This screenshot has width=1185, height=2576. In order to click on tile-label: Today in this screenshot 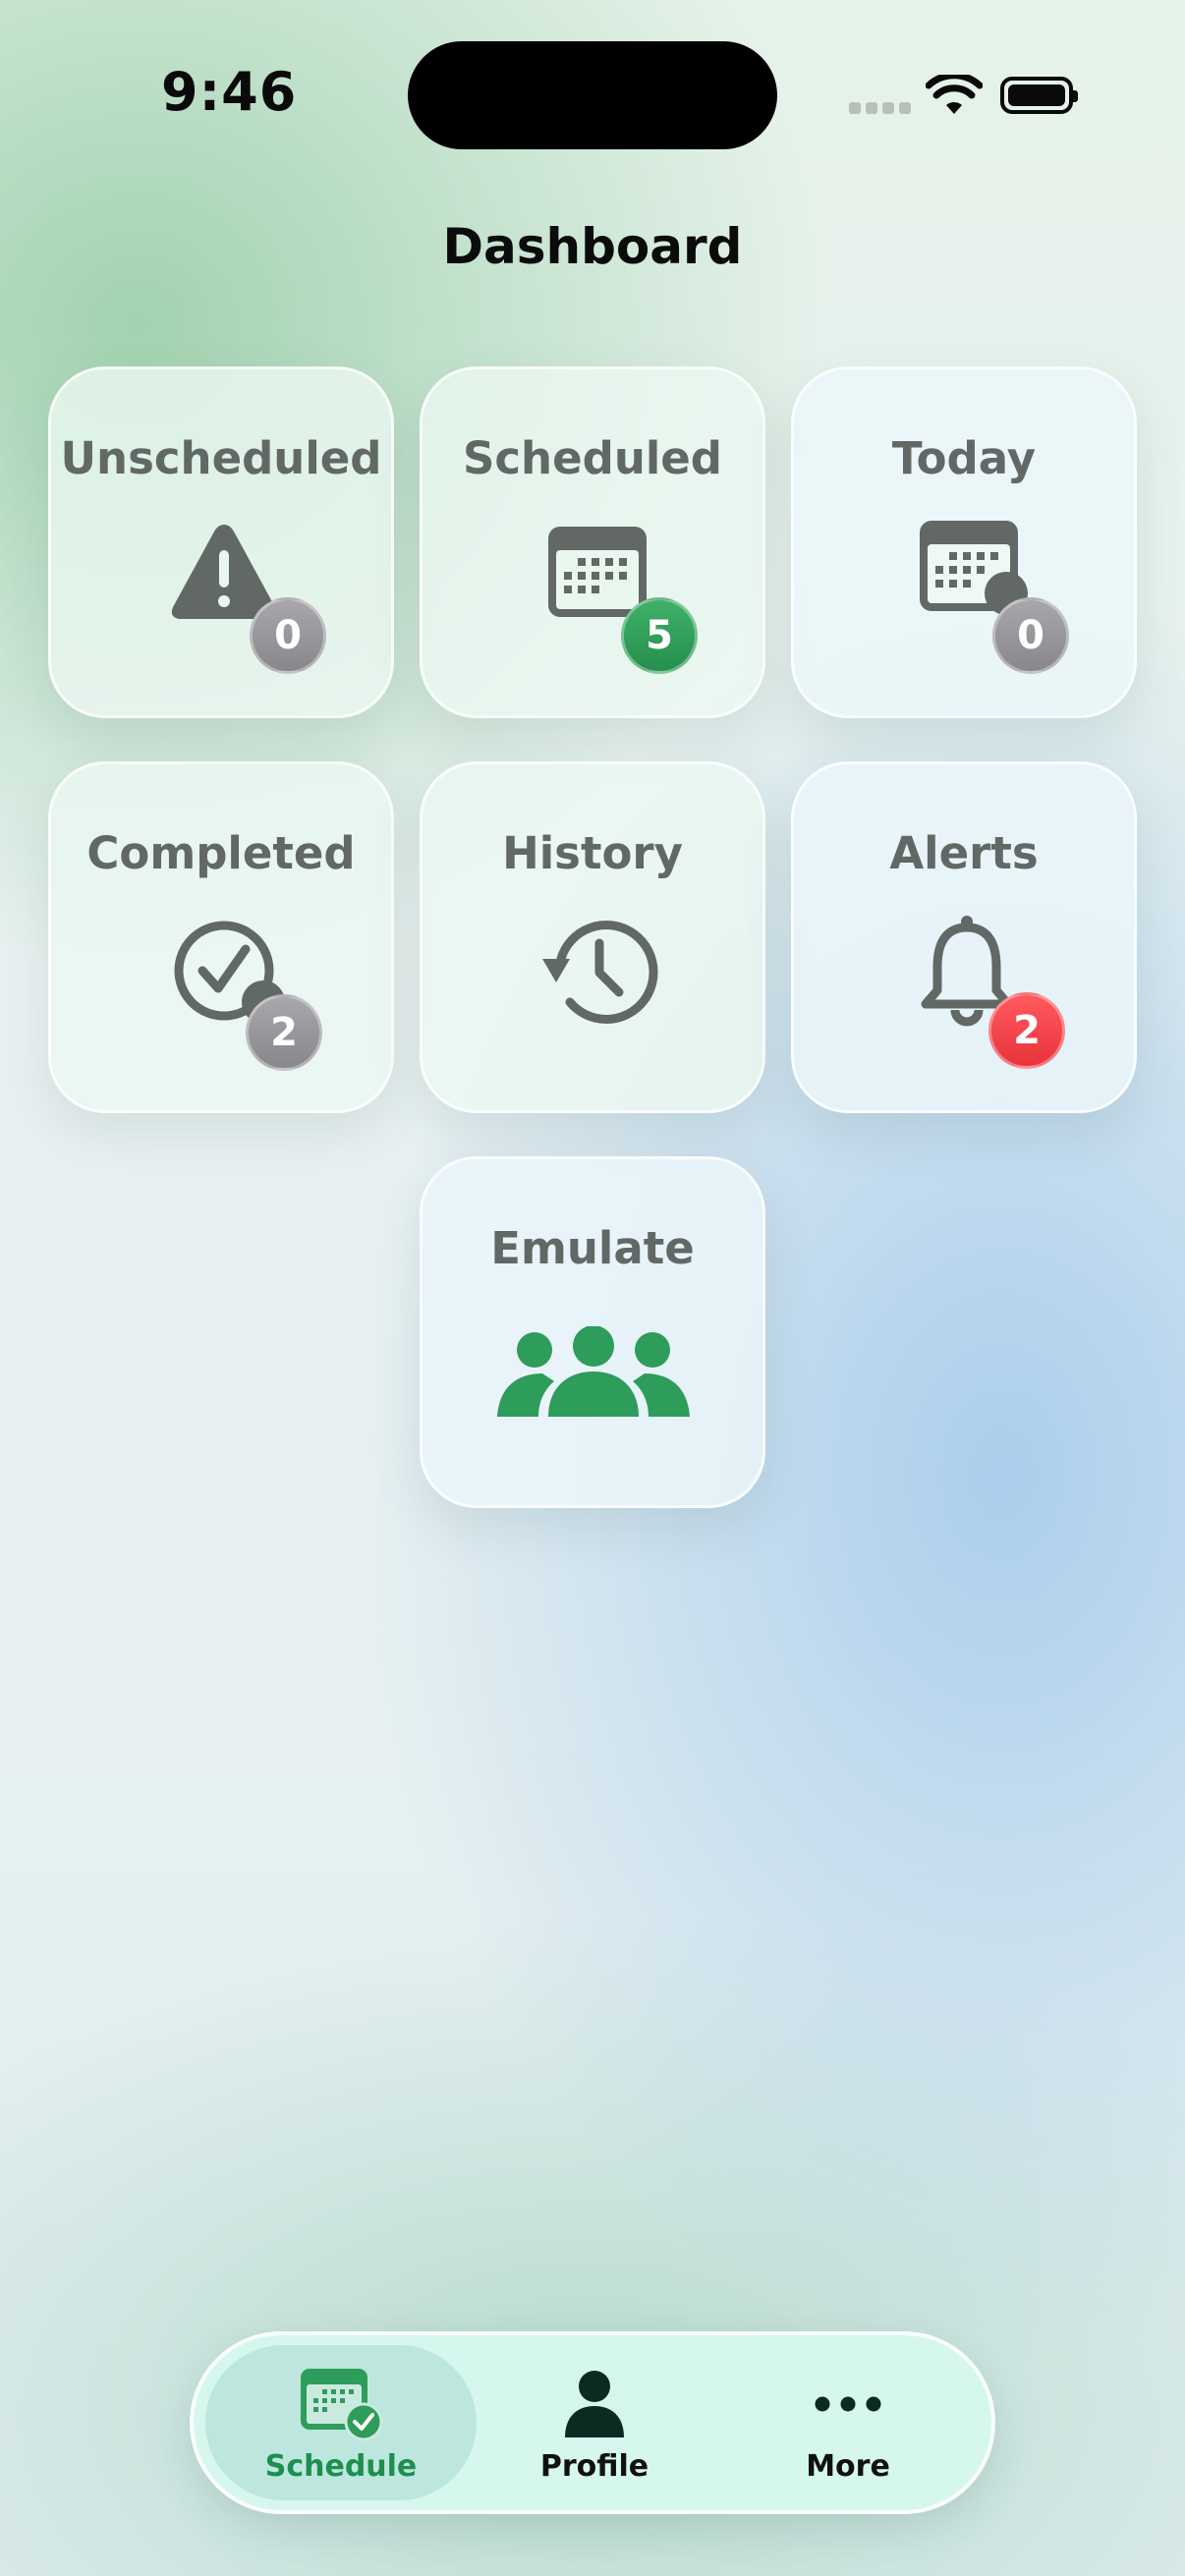, I will do `click(964, 458)`.